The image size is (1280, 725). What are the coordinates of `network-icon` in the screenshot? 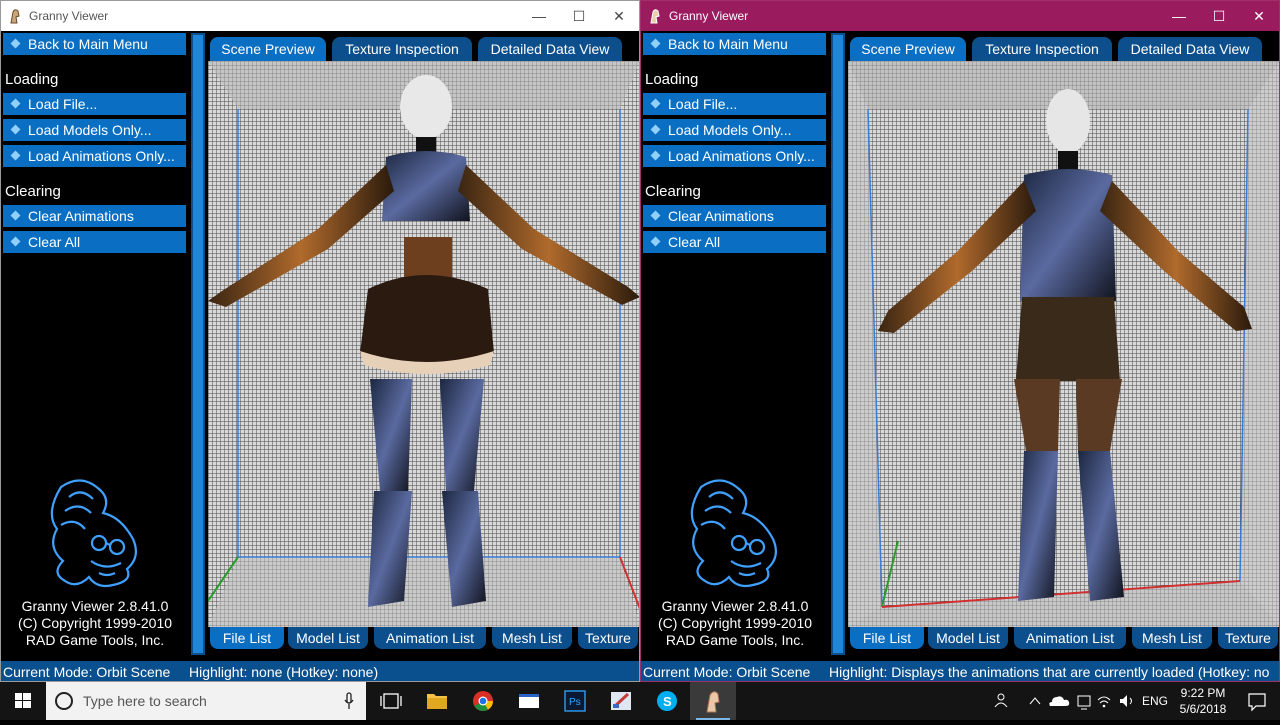 It's located at (1084, 702).